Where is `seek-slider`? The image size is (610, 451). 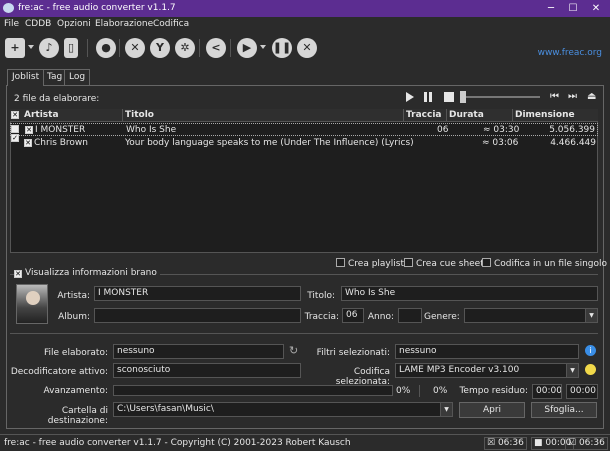 seek-slider is located at coordinates (500, 97).